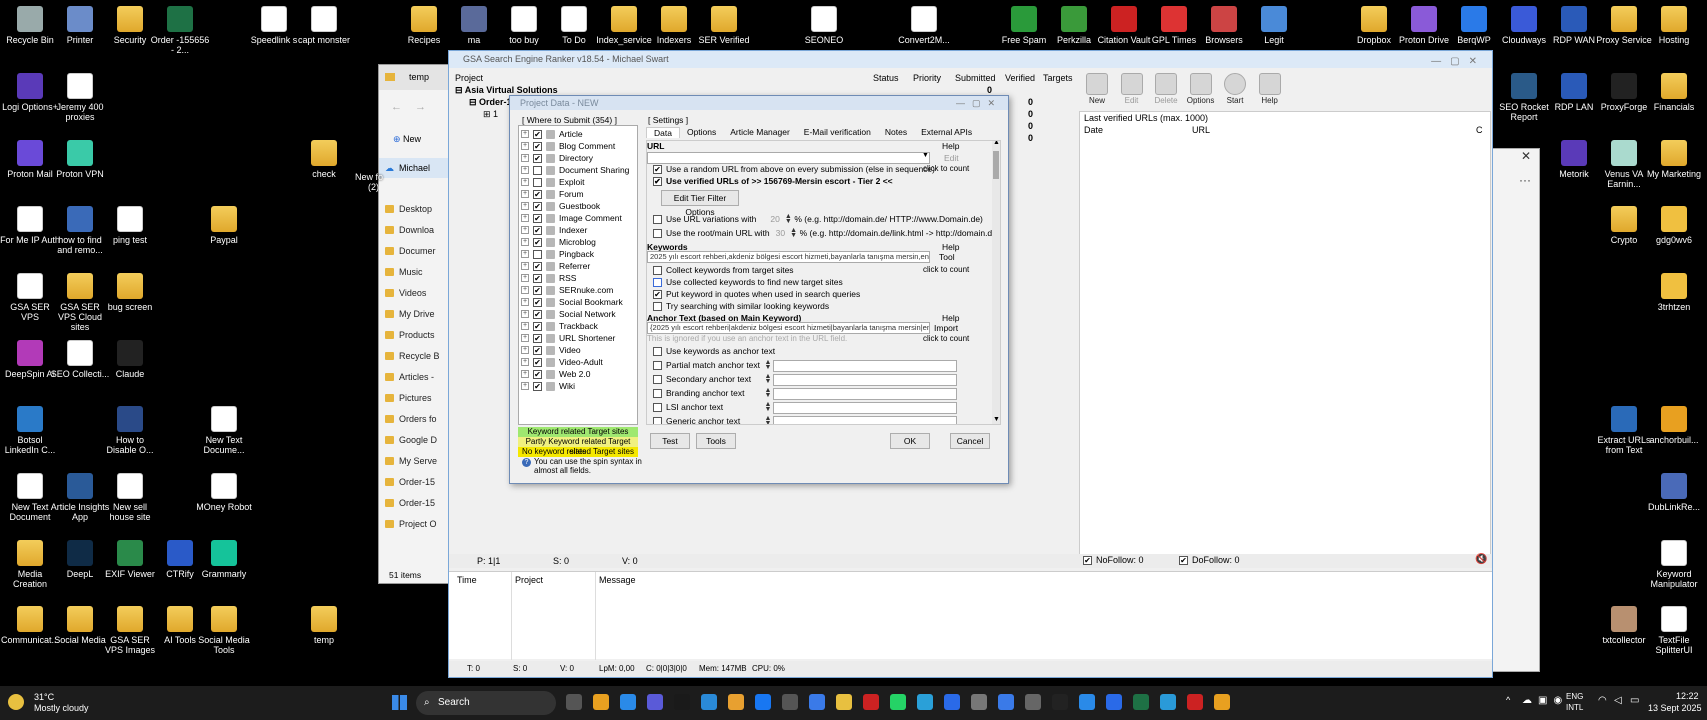 This screenshot has height=720, width=1707. I want to click on explorer-nav-item: Pictures, so click(416, 398).